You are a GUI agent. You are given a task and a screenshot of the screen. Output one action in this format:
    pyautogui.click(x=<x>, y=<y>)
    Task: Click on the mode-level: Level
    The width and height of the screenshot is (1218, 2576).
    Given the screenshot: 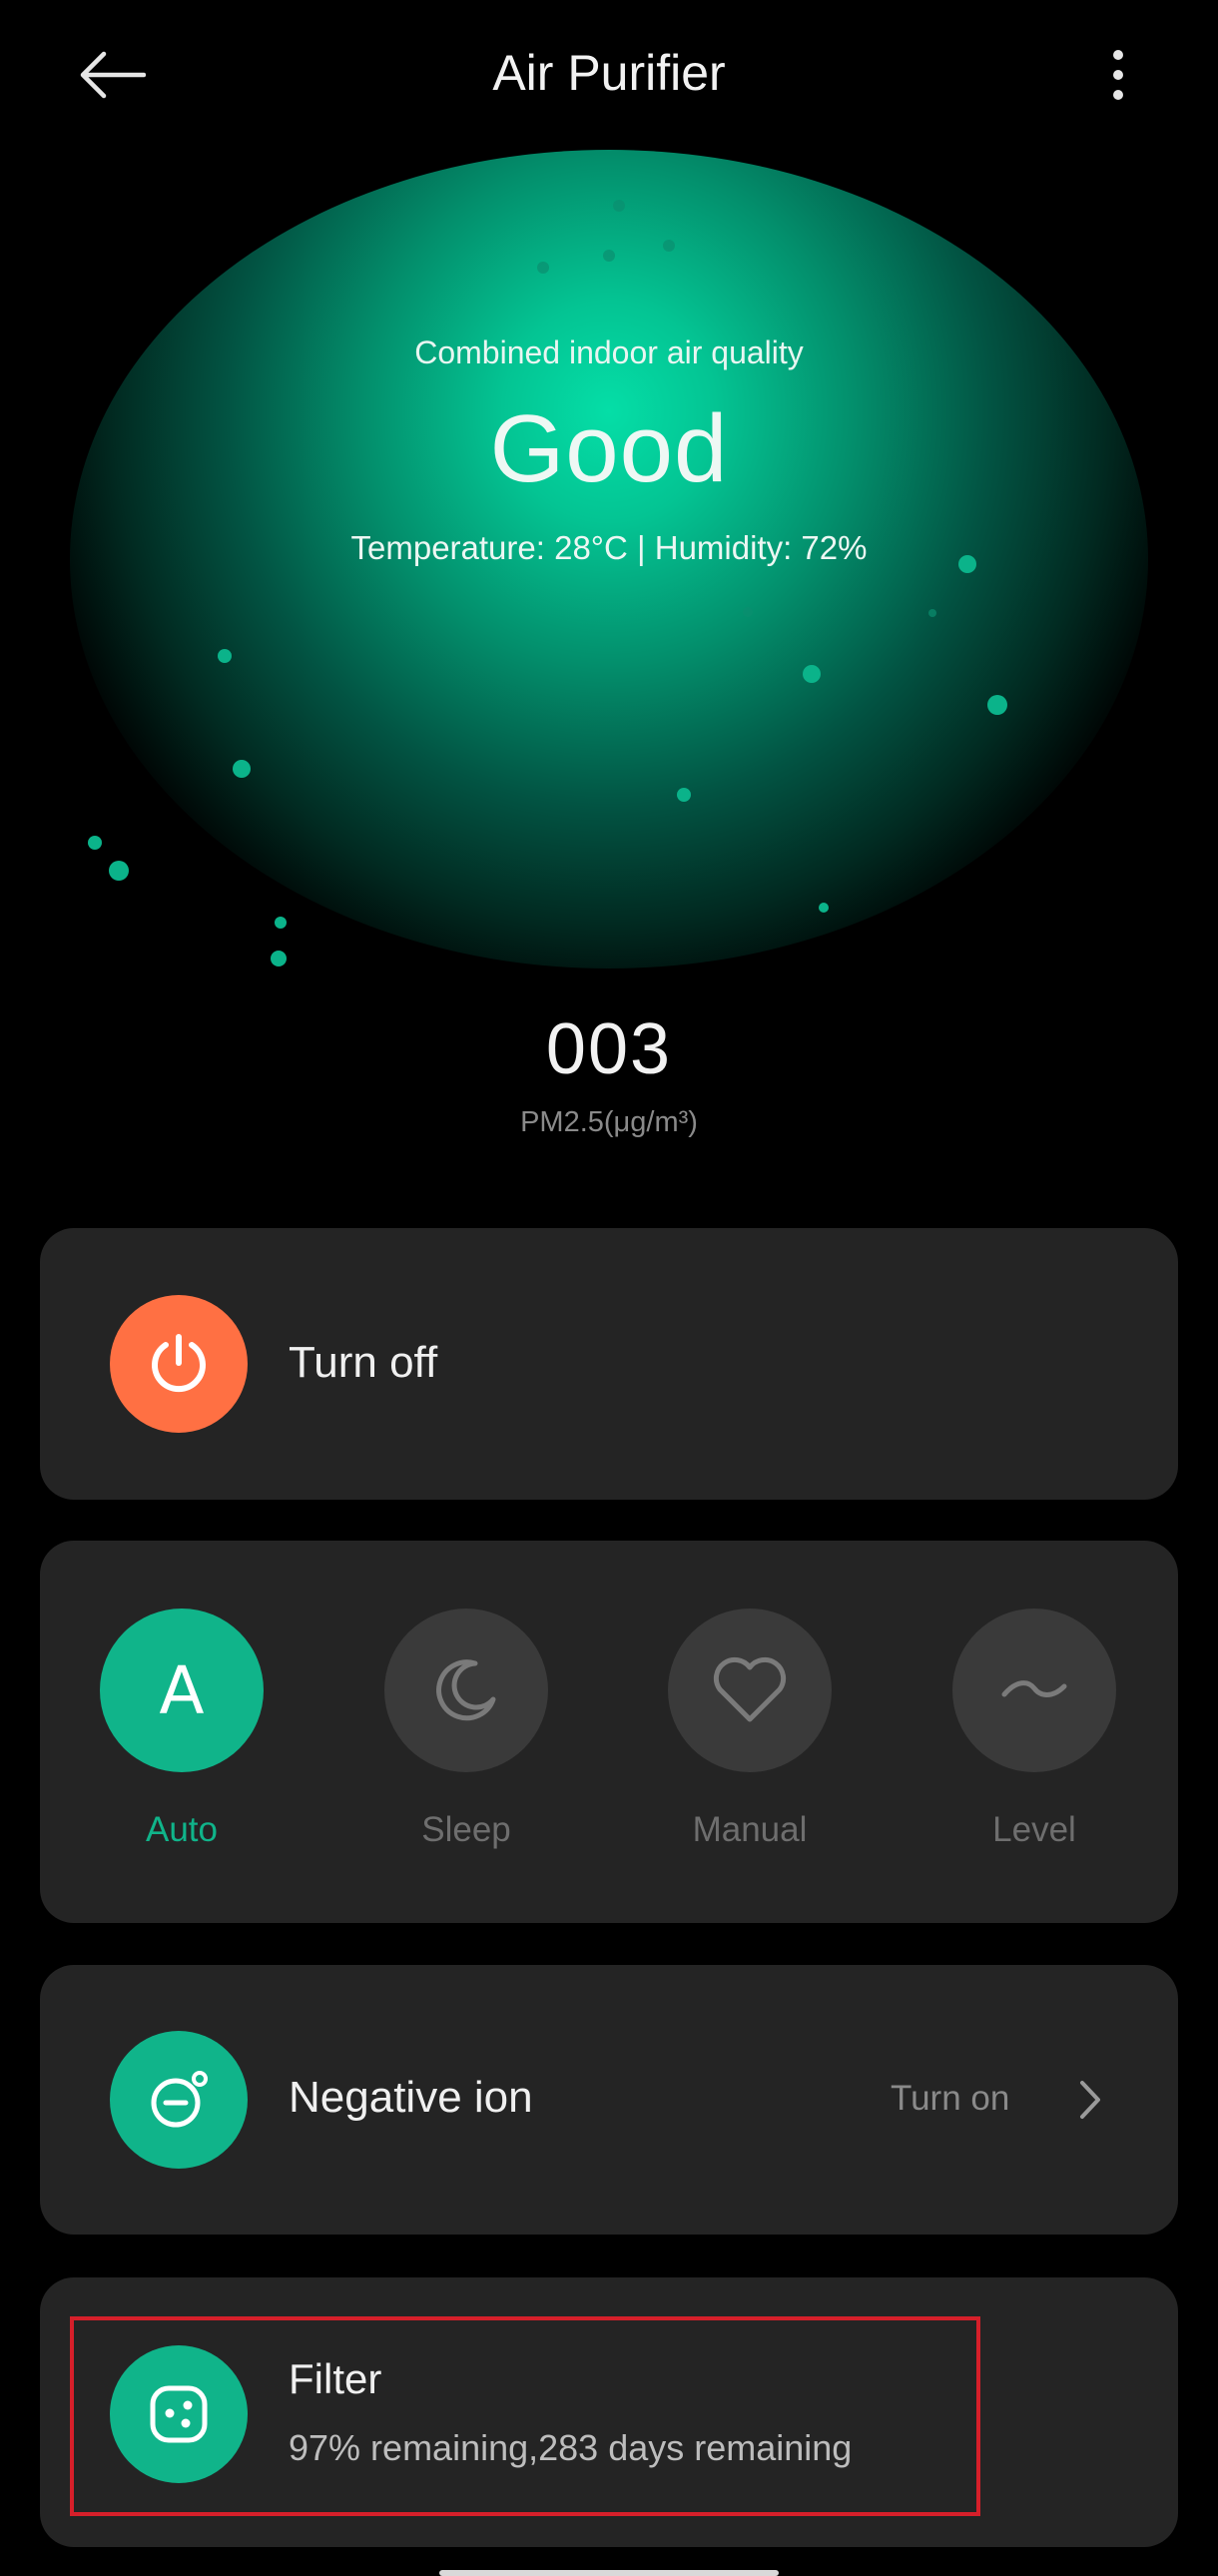 What is the action you would take?
    pyautogui.click(x=1034, y=1729)
    